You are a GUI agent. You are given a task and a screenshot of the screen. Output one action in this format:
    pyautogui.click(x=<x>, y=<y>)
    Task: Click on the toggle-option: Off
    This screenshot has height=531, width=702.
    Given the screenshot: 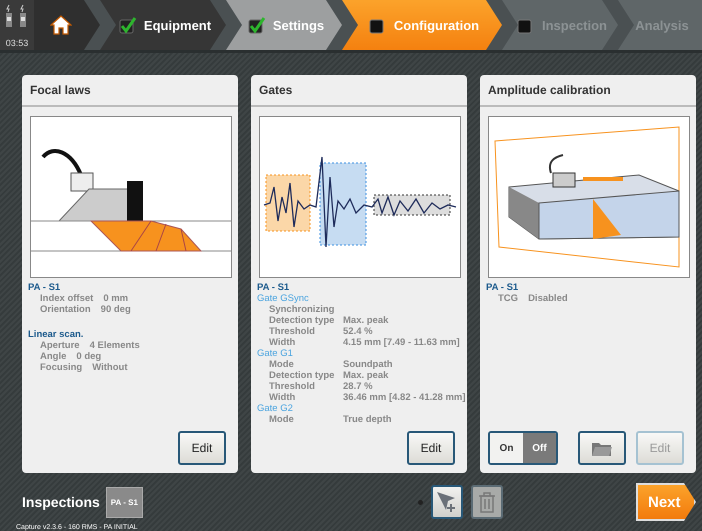 What is the action you would take?
    pyautogui.click(x=539, y=448)
    